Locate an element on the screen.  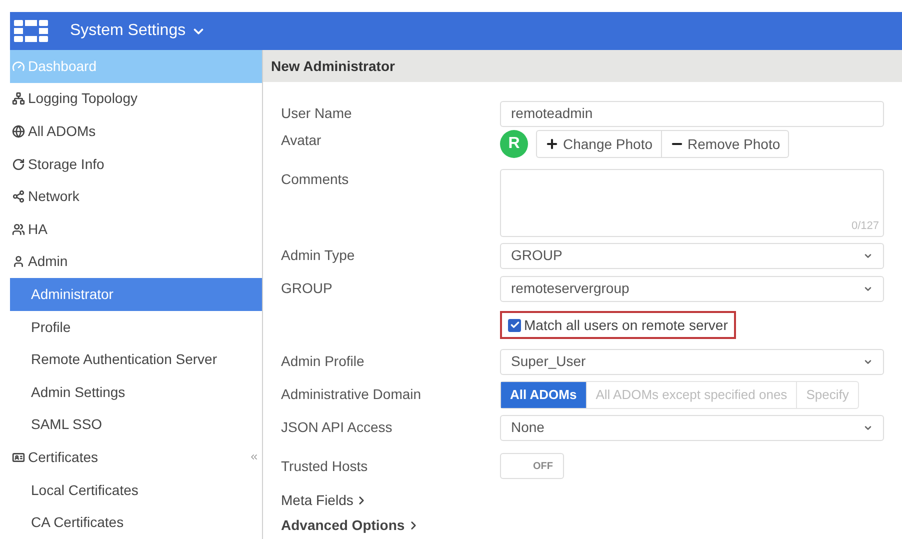
sidebar-item: Admin Settings is located at coordinates (136, 392).